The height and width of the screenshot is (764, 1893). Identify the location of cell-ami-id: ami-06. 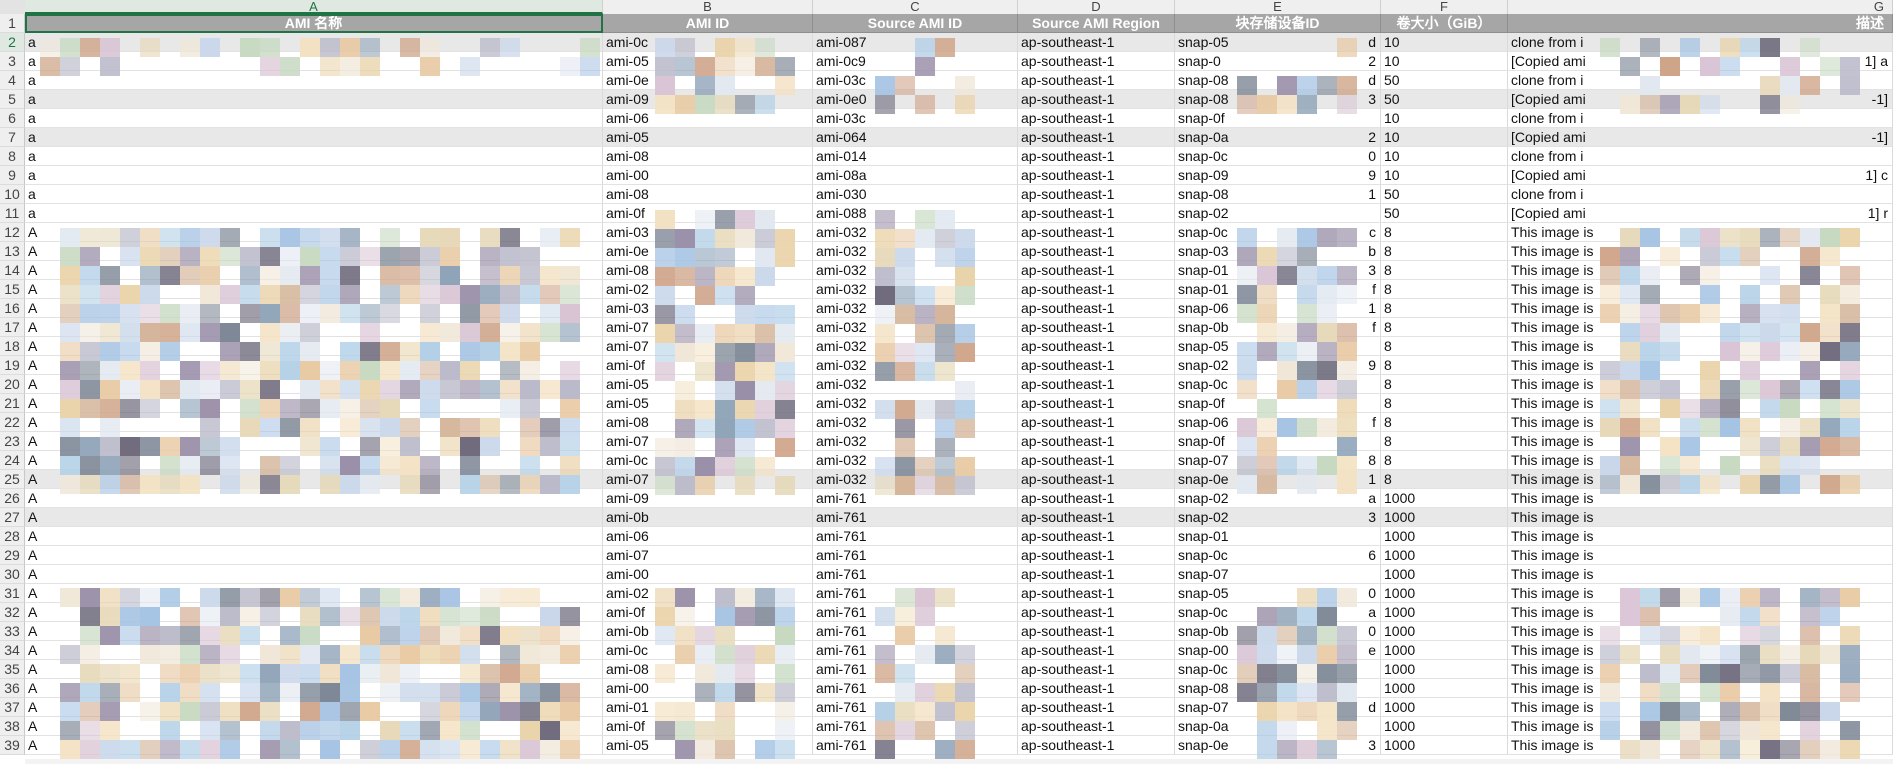
(708, 118).